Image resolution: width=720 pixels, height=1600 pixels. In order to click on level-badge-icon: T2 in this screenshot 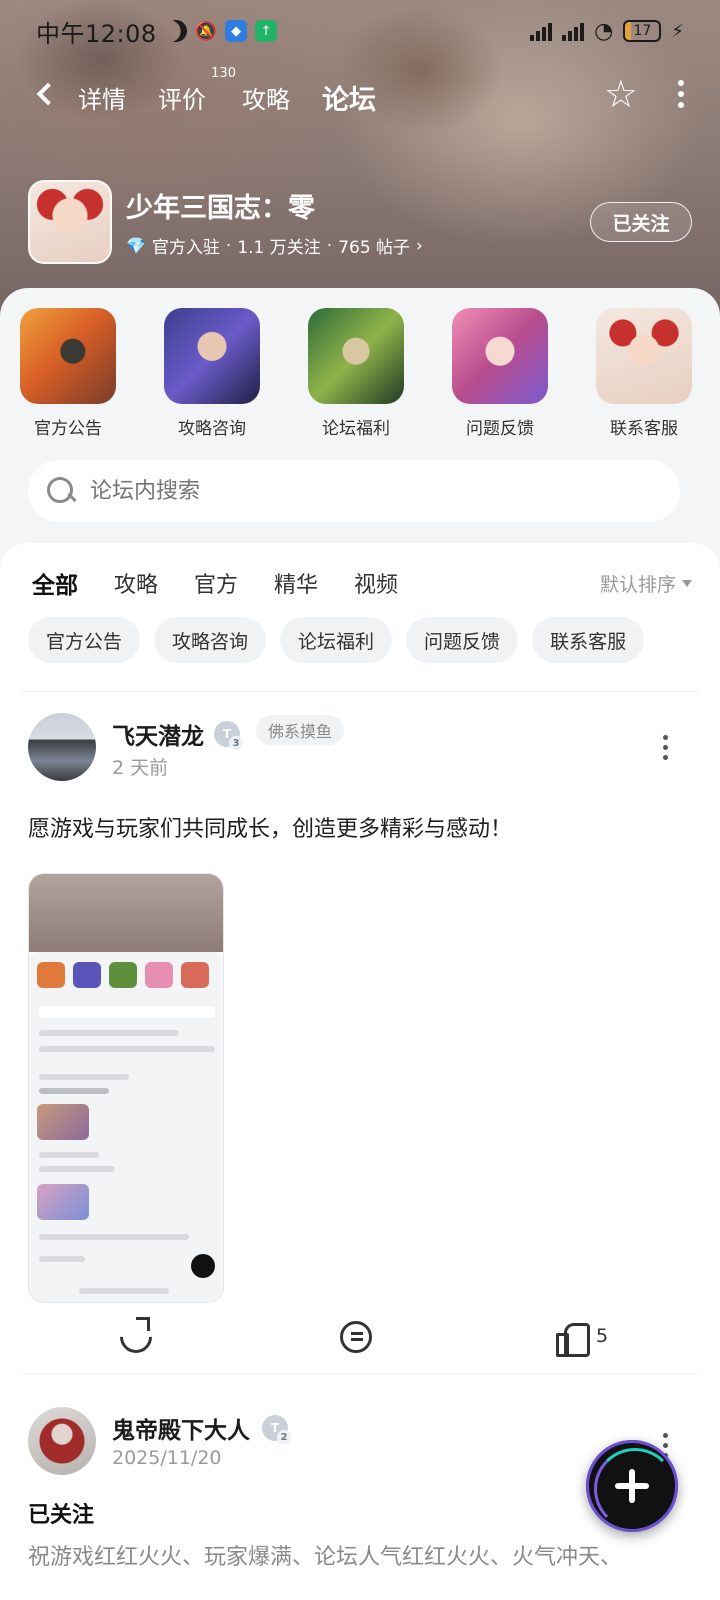, I will do `click(276, 1429)`.